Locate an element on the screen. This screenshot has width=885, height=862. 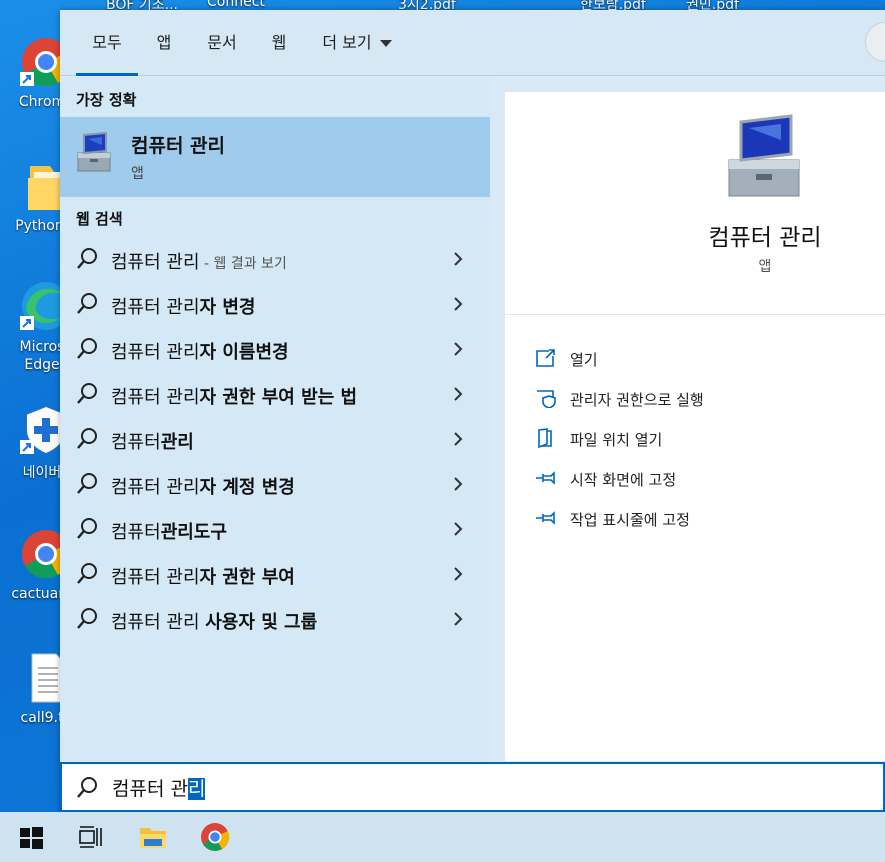
web-search-heading: 웹 검색 is located at coordinates (99, 219).